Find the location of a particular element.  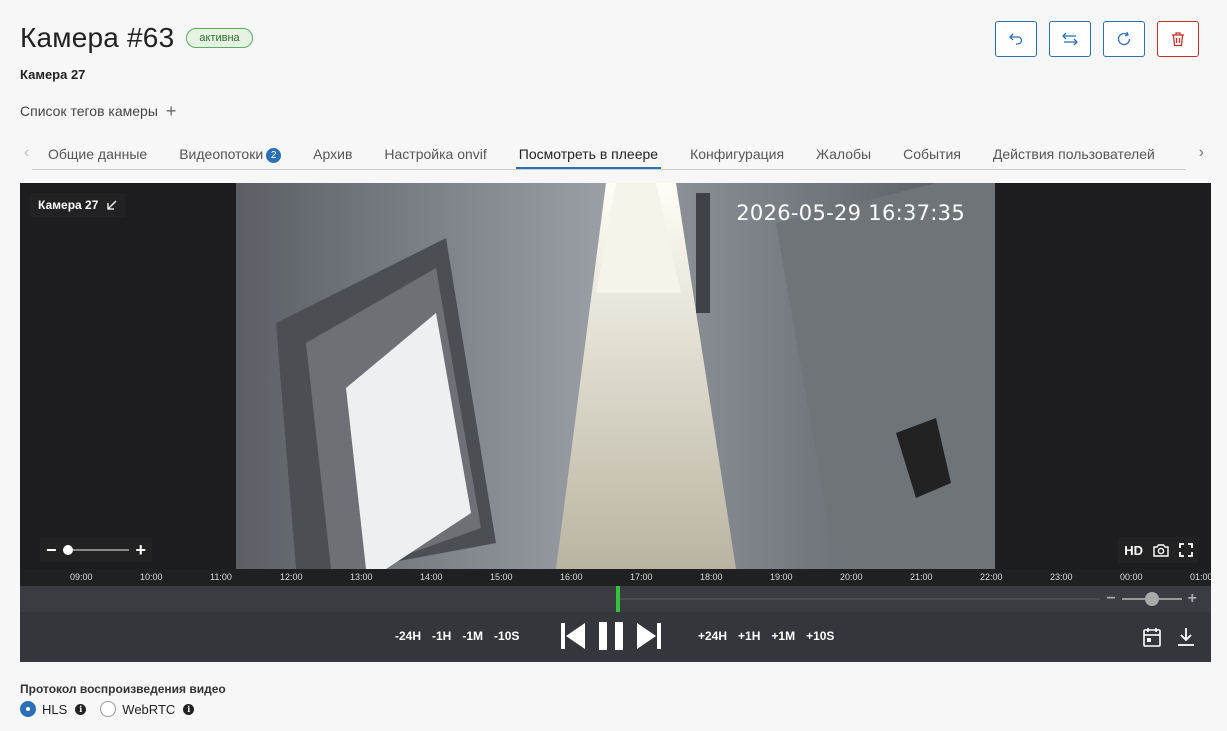

radio-hls-label: HLS is located at coordinates (54, 709).